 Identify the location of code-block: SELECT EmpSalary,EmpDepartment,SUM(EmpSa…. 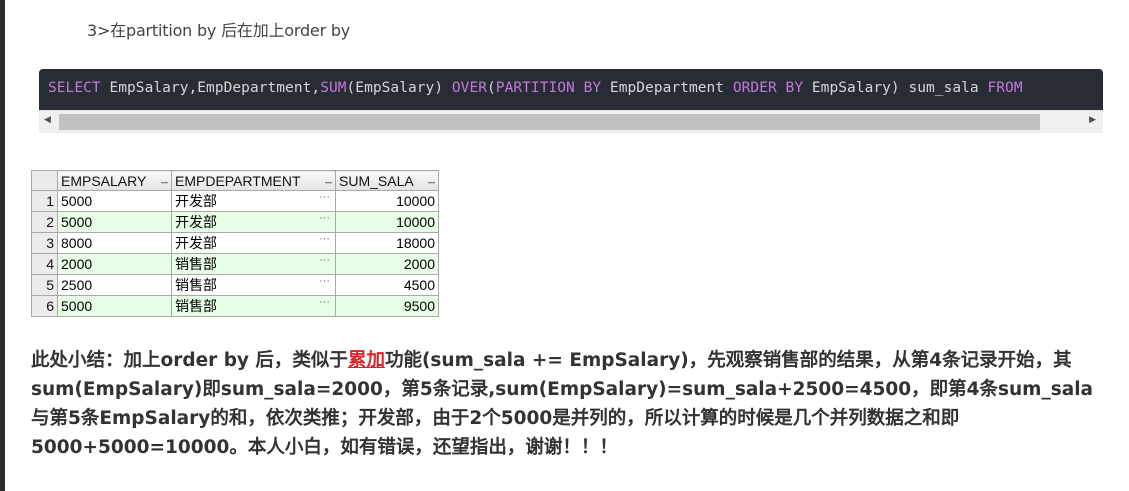
(571, 89).